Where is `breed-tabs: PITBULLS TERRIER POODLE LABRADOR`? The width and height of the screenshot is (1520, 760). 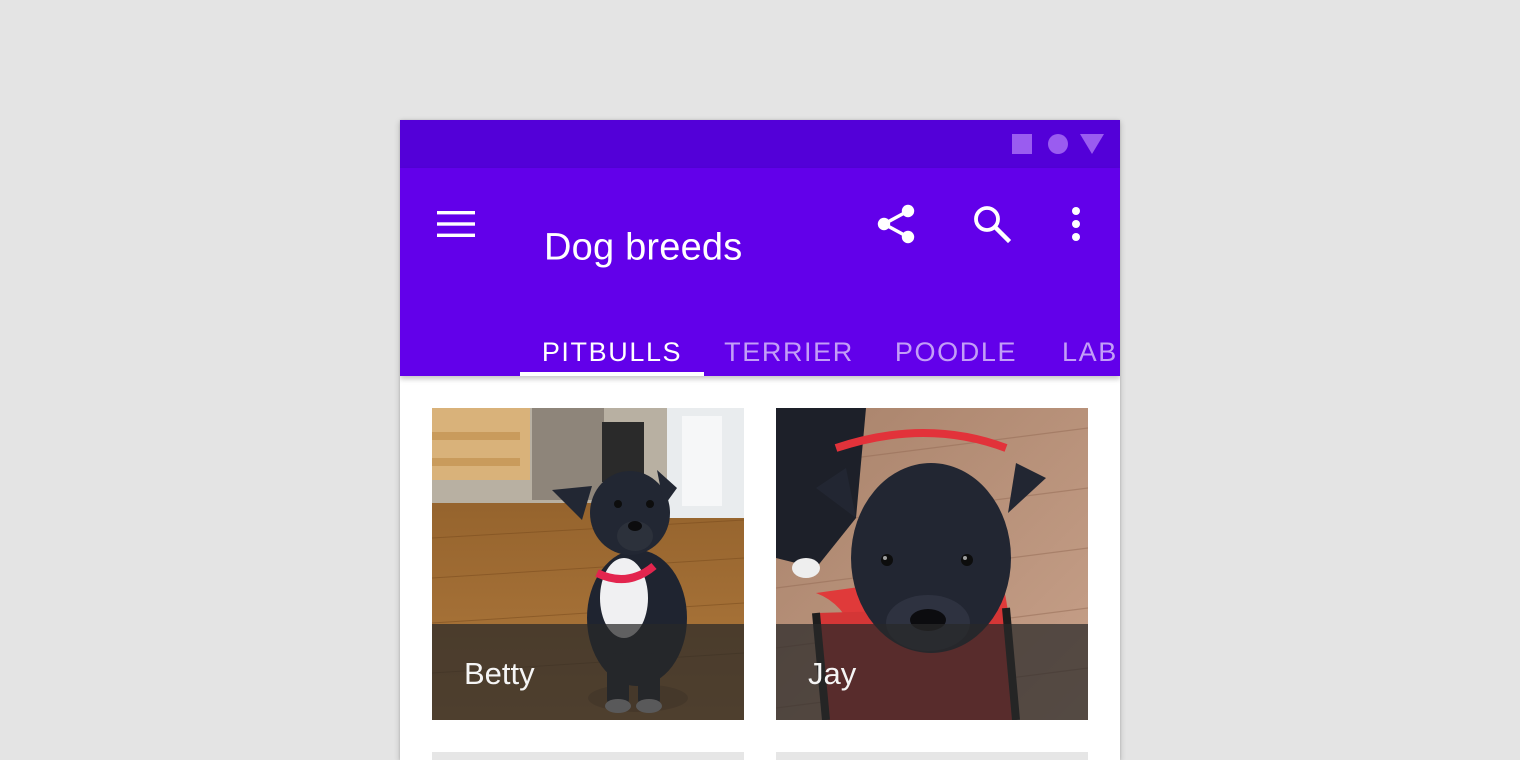
breed-tabs: PITBULLS TERRIER POODLE LABRADOR is located at coordinates (760, 352).